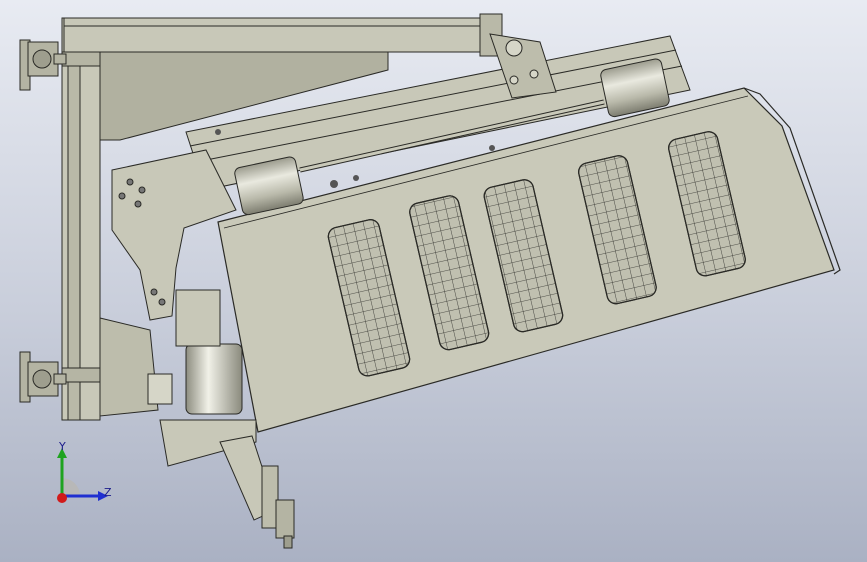 The width and height of the screenshot is (867, 562). What do you see at coordinates (43, 377) in the screenshot?
I see `mount-foot-bottom` at bounding box center [43, 377].